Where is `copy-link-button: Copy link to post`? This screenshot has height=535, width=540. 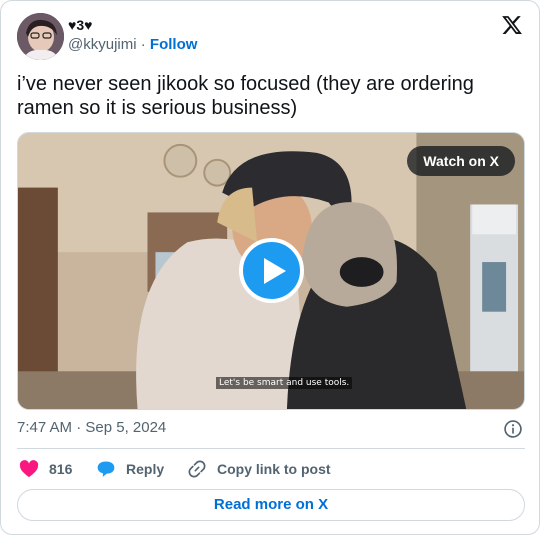 copy-link-button: Copy link to post is located at coordinates (259, 469).